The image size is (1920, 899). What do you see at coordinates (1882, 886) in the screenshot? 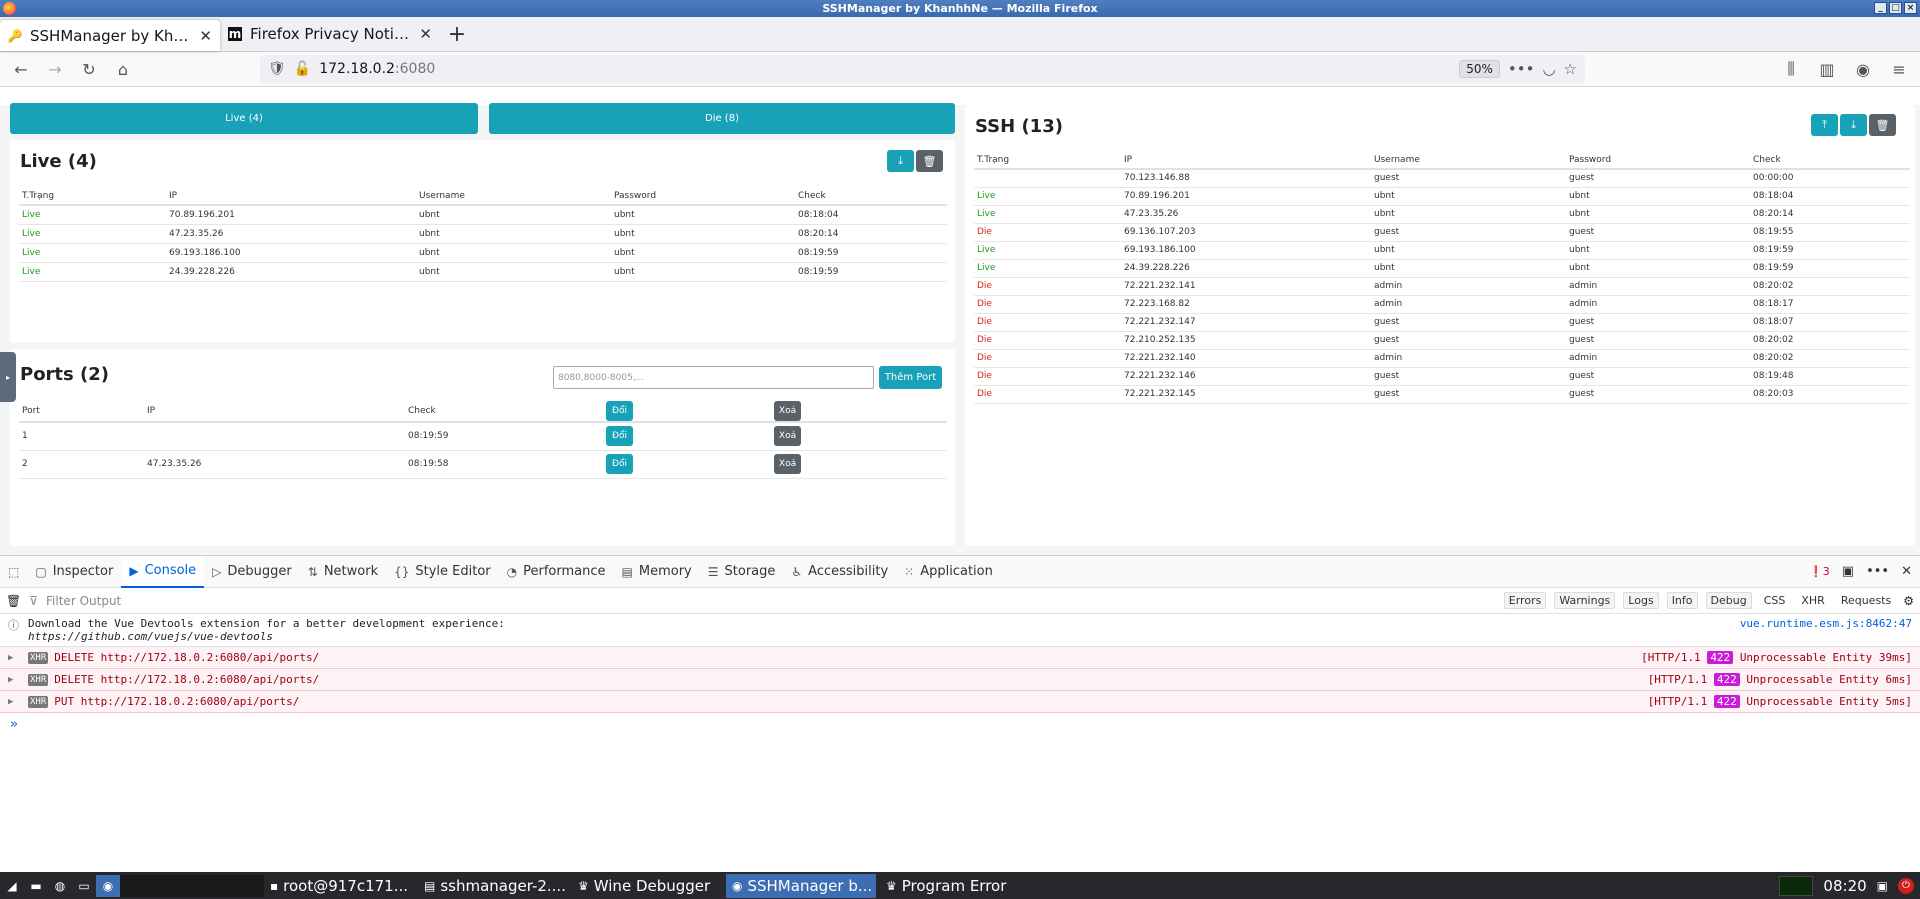
I see `network-tray-icon: ▣` at bounding box center [1882, 886].